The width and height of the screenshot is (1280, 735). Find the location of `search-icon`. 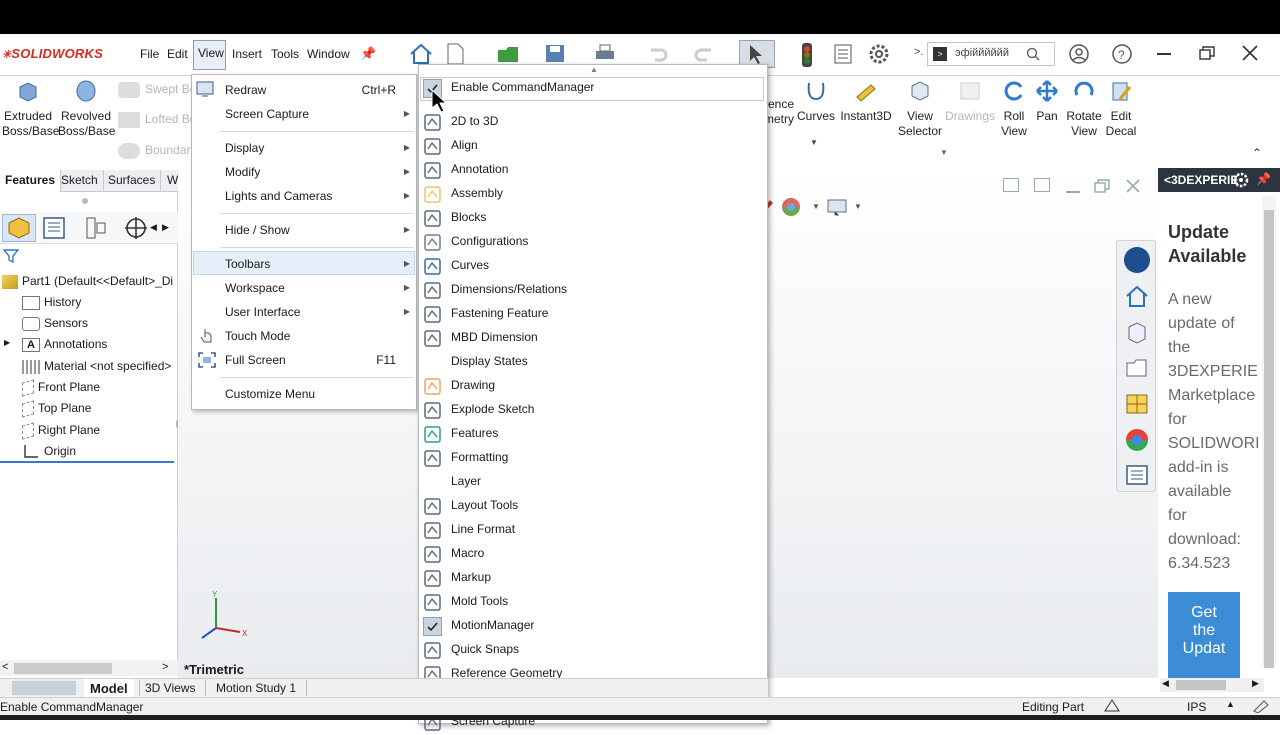

search-icon is located at coordinates (1033, 54).